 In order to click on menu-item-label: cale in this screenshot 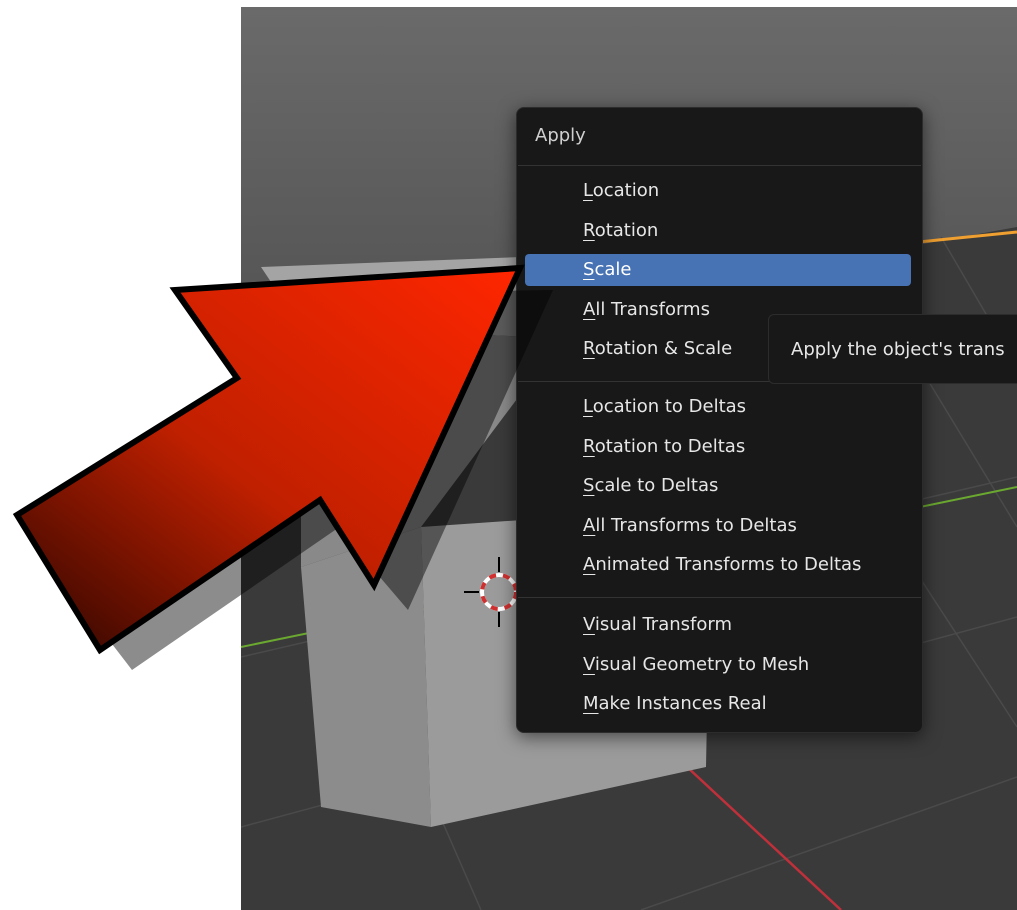, I will do `click(613, 269)`.